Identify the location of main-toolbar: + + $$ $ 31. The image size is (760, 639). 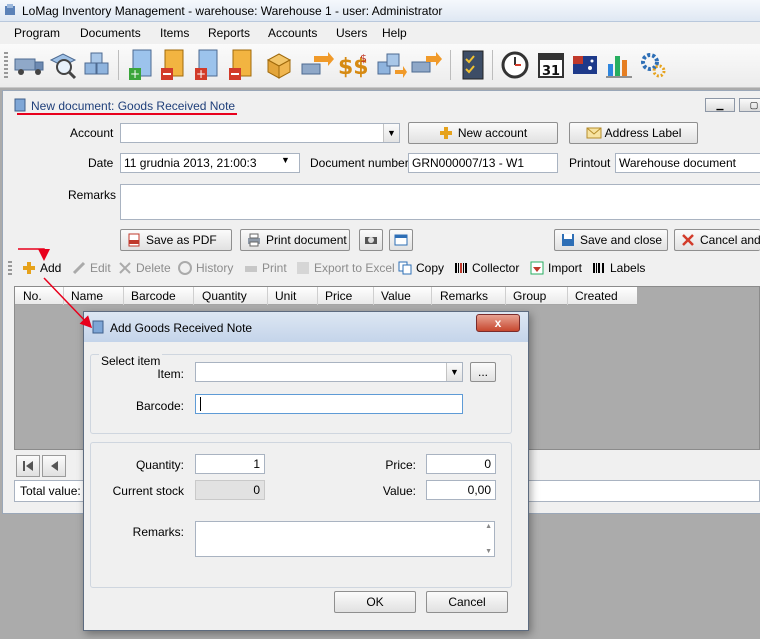
(380, 66).